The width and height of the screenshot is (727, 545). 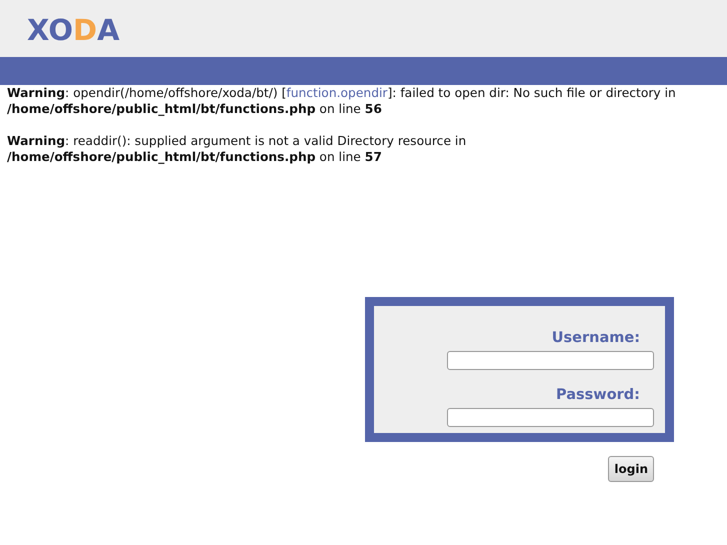 What do you see at coordinates (73, 29) in the screenshot?
I see `logo: XODA` at bounding box center [73, 29].